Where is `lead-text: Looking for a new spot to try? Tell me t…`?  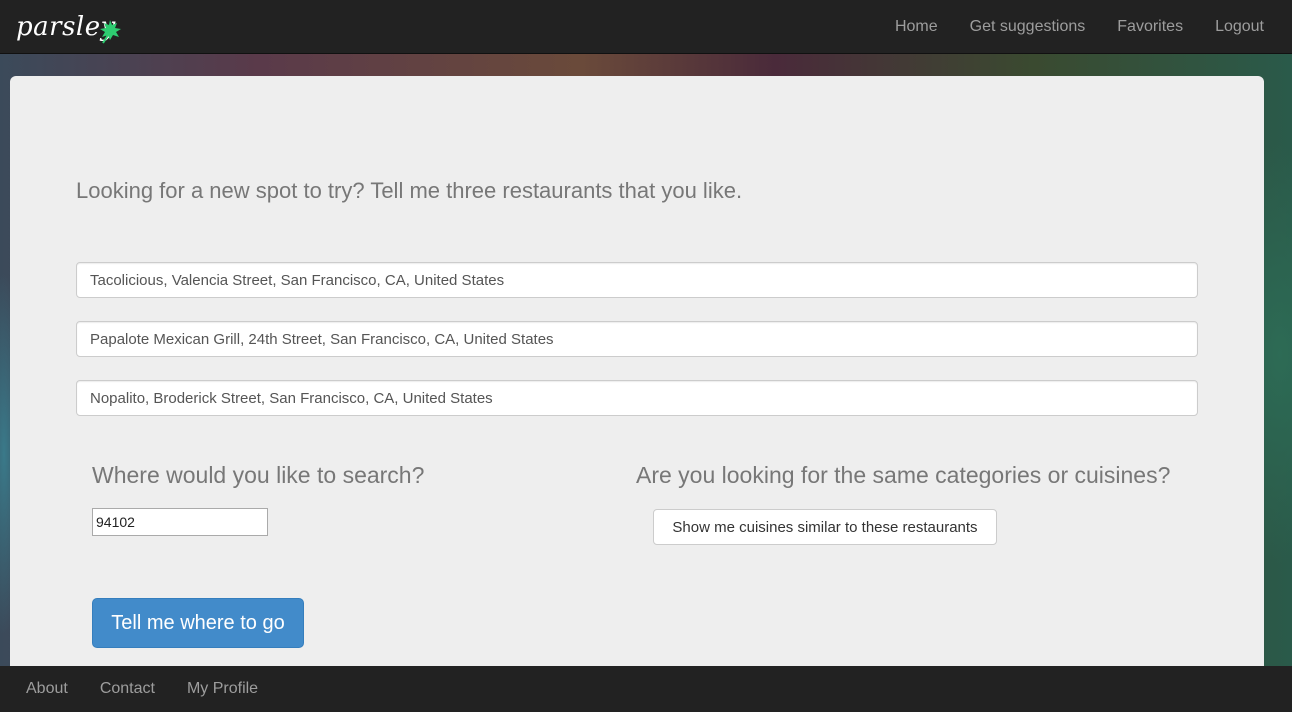 lead-text: Looking for a new spot to try? Tell me t… is located at coordinates (409, 190).